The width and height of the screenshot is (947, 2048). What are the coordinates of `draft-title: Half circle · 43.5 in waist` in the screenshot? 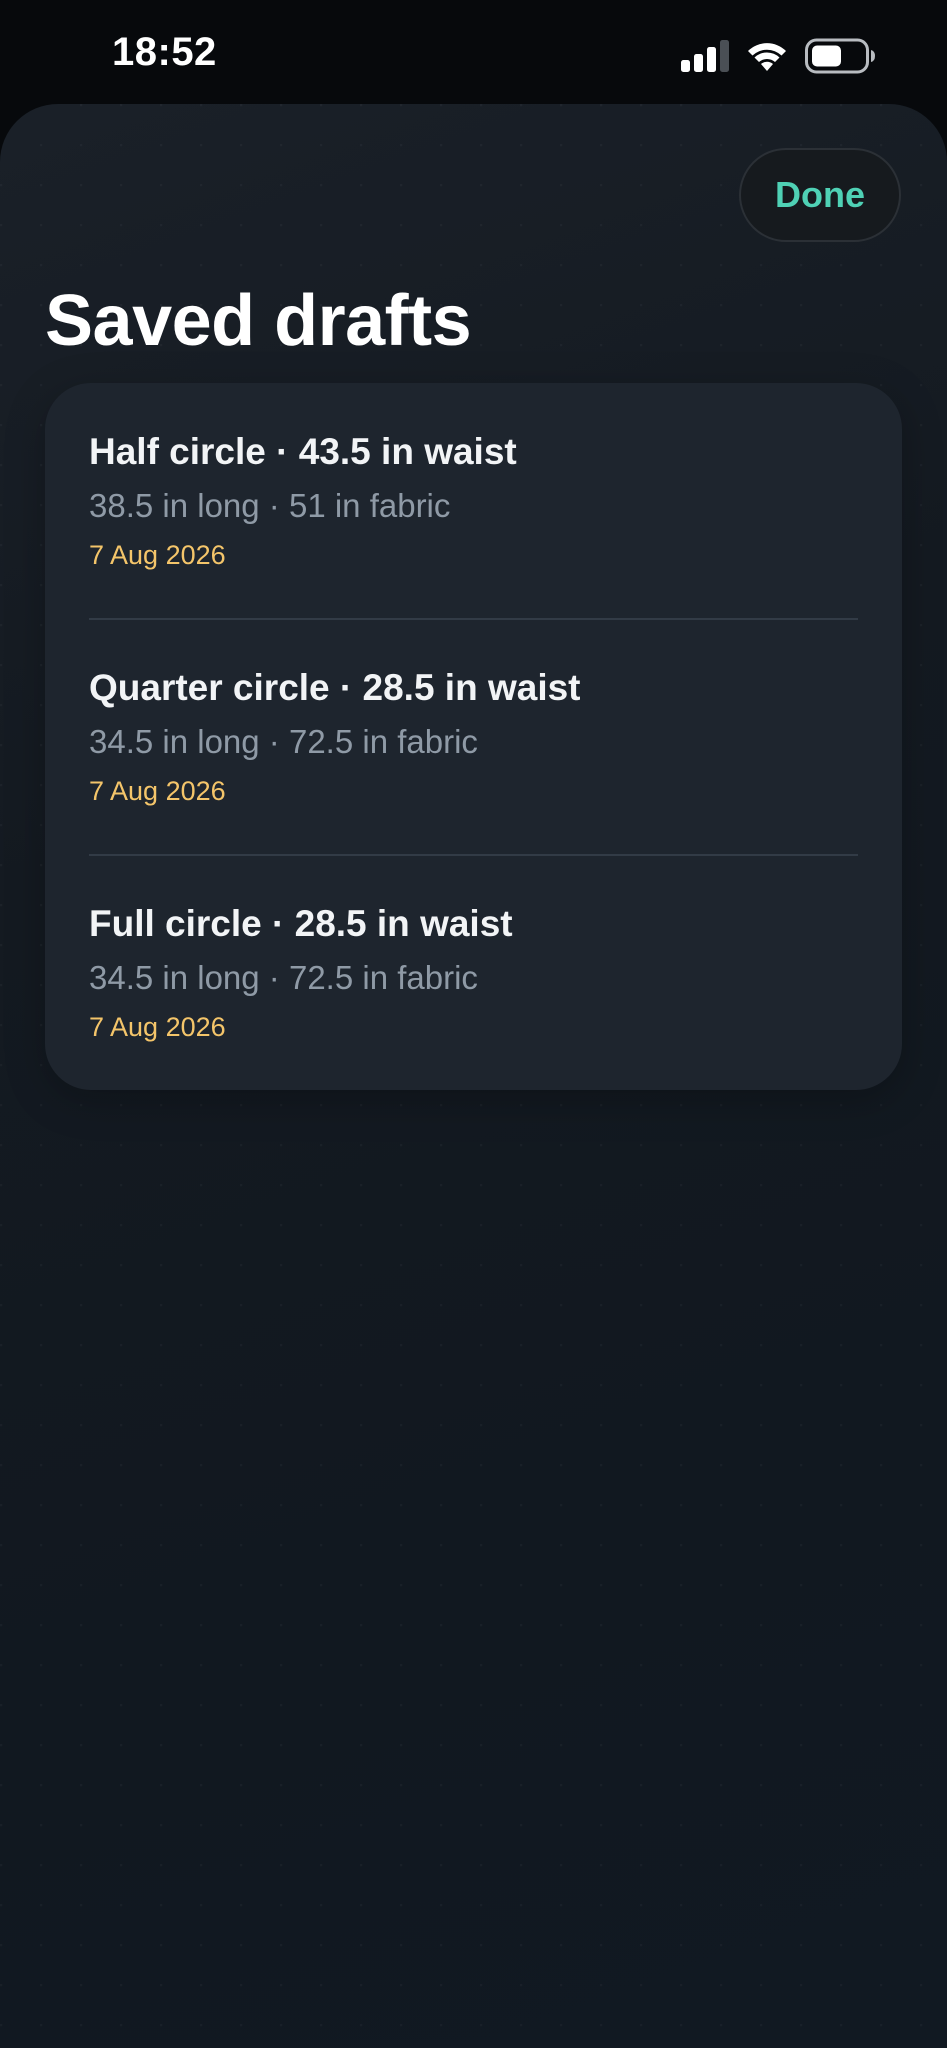 It's located at (303, 451).